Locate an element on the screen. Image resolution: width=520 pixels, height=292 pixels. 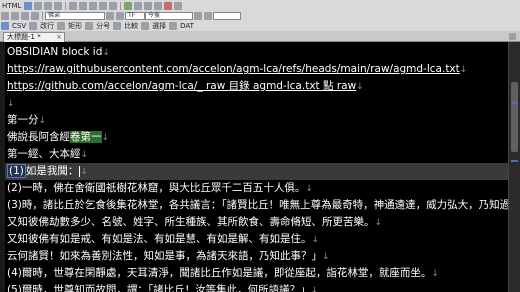
text-line: 又知彼佛劫數多少、名號、姓字、所生種族、其所飲食、壽命脩短、所更苦樂。↓ is located at coordinates (194, 222).